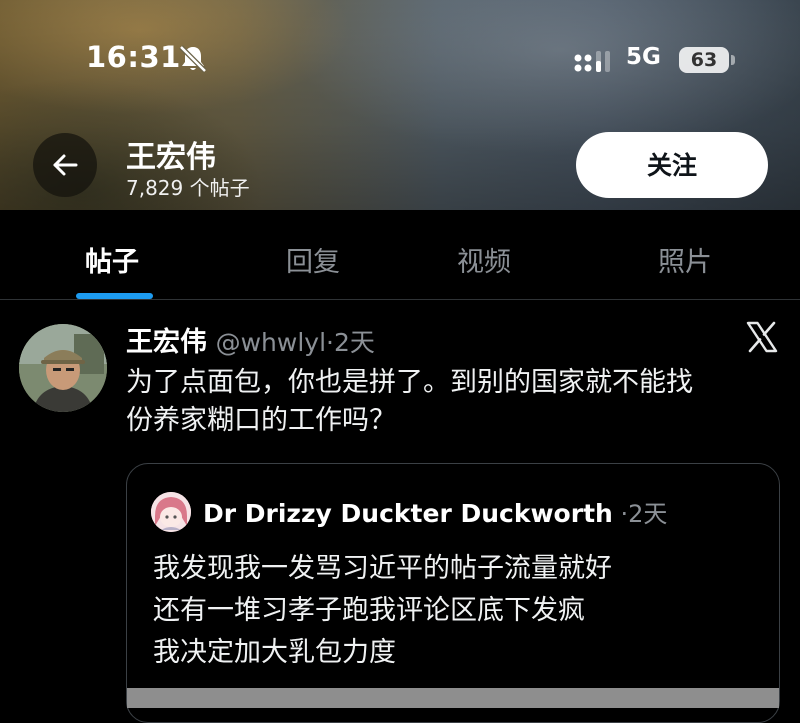  Describe the element at coordinates (63, 368) in the screenshot. I see `avatar` at that location.